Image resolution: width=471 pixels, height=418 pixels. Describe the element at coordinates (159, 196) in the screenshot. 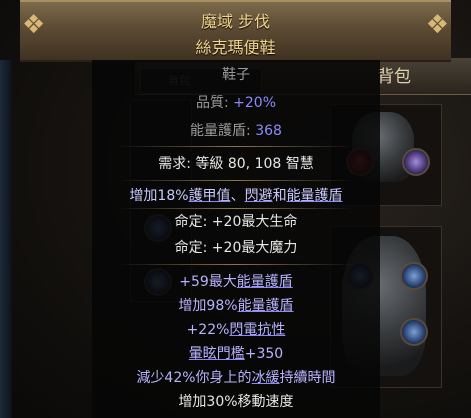

I see `mod-text: 增加18%` at that location.